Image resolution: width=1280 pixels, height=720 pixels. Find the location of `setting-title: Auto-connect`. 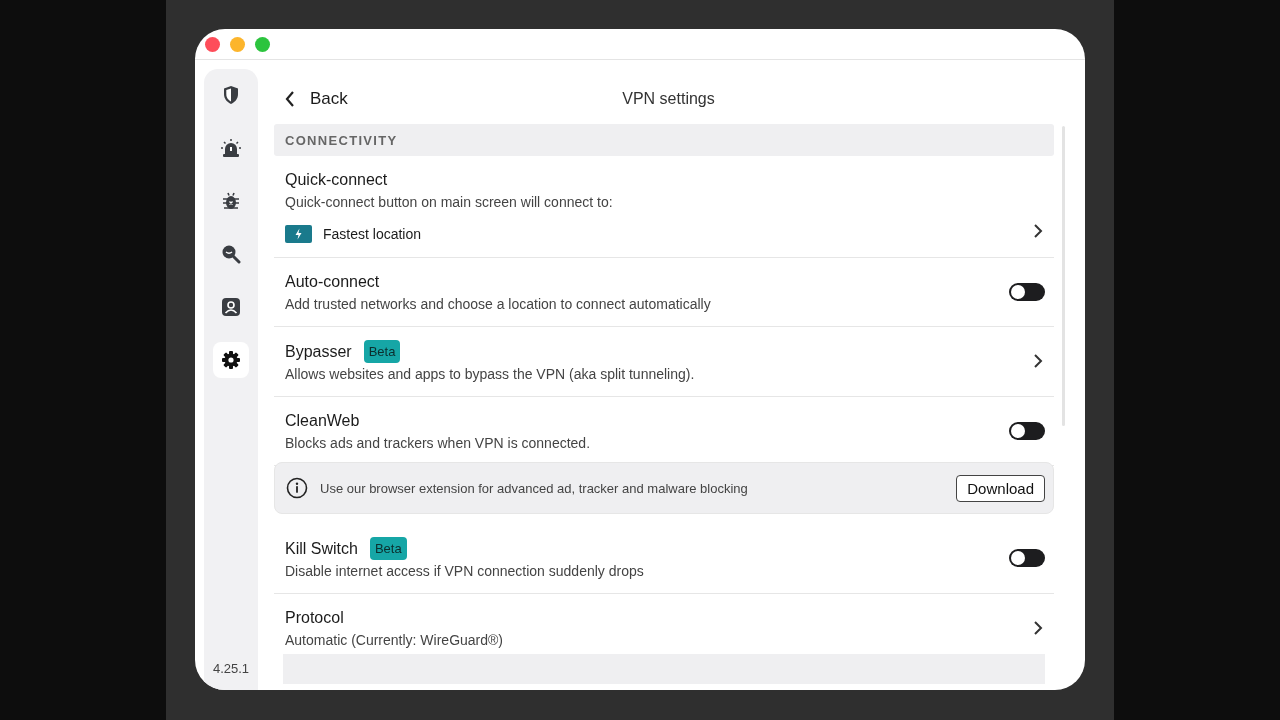

setting-title: Auto-connect is located at coordinates (332, 282).